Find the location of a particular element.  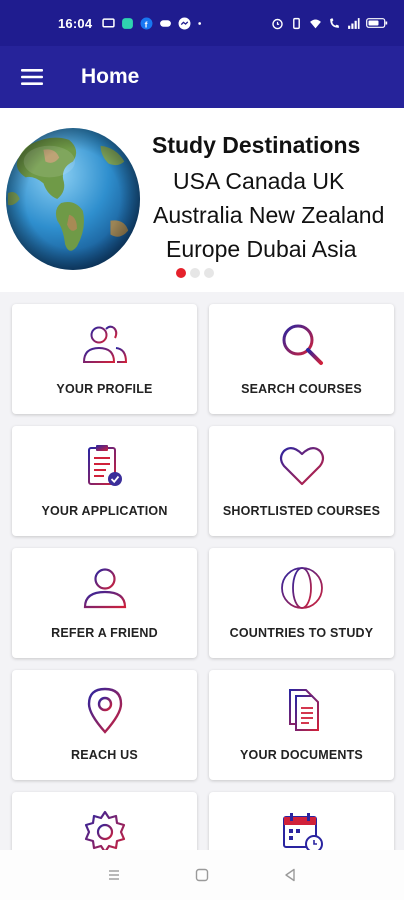

status-bar: 16:04 f is located at coordinates (202, 23).